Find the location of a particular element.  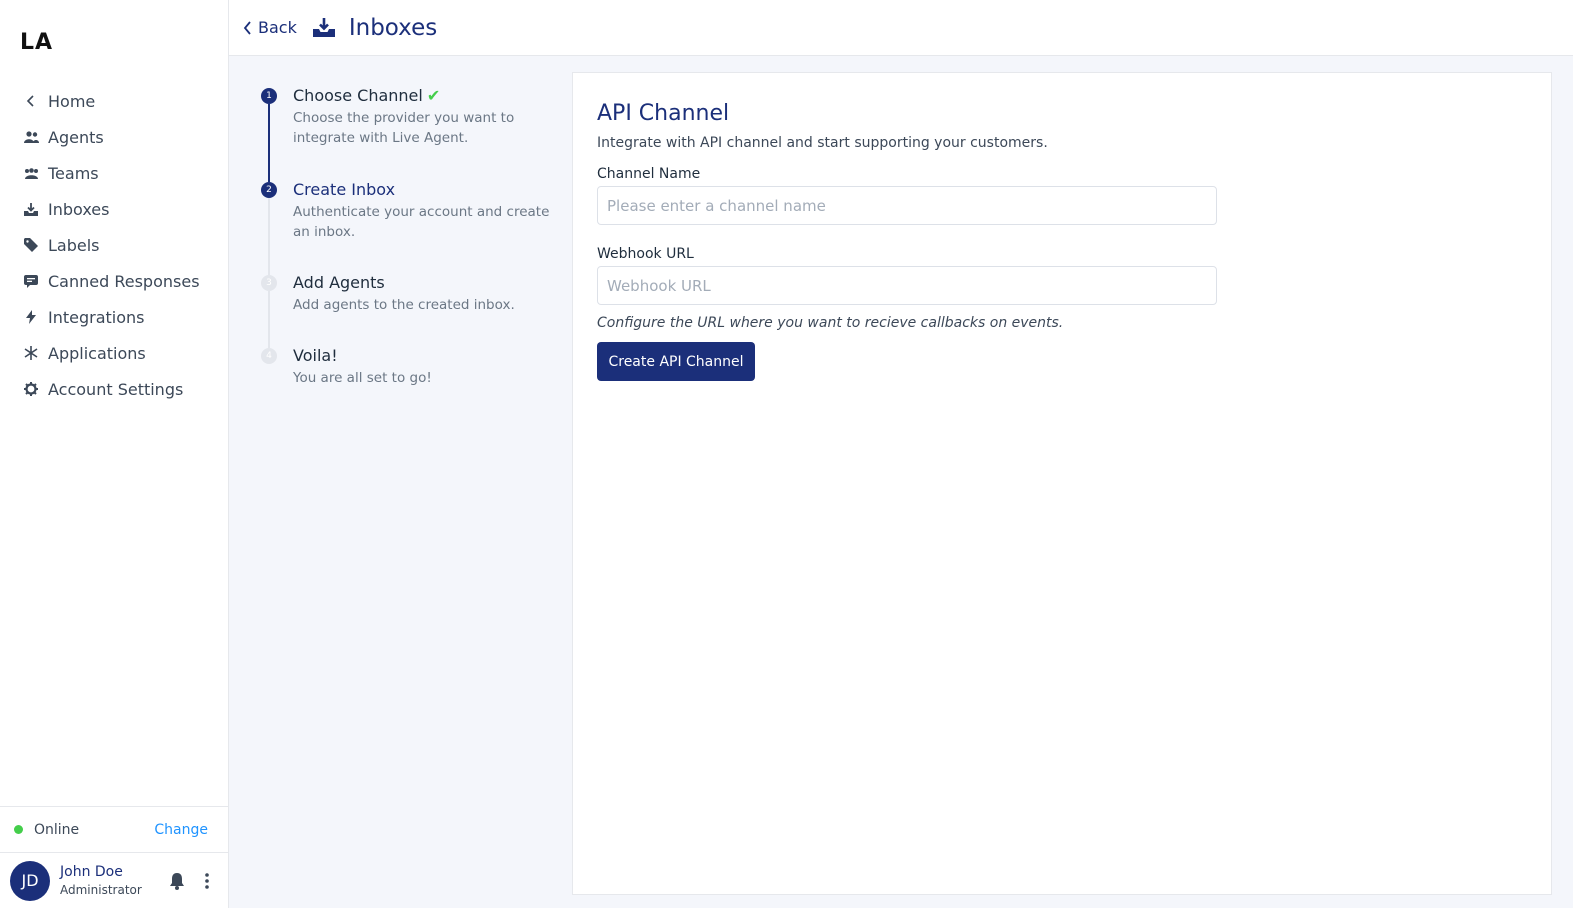

step-number: 3 is located at coordinates (269, 283).